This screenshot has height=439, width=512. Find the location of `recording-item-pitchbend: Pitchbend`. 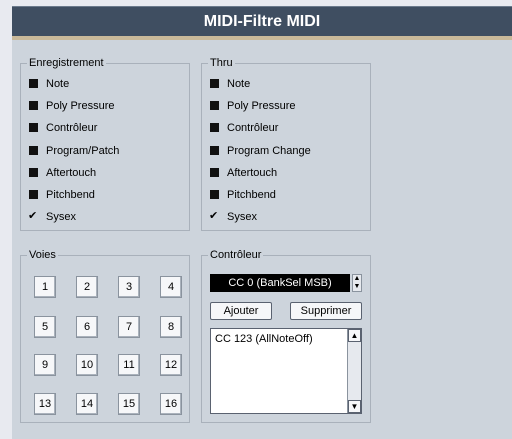

recording-item-pitchbend: Pitchbend is located at coordinates (62, 195).